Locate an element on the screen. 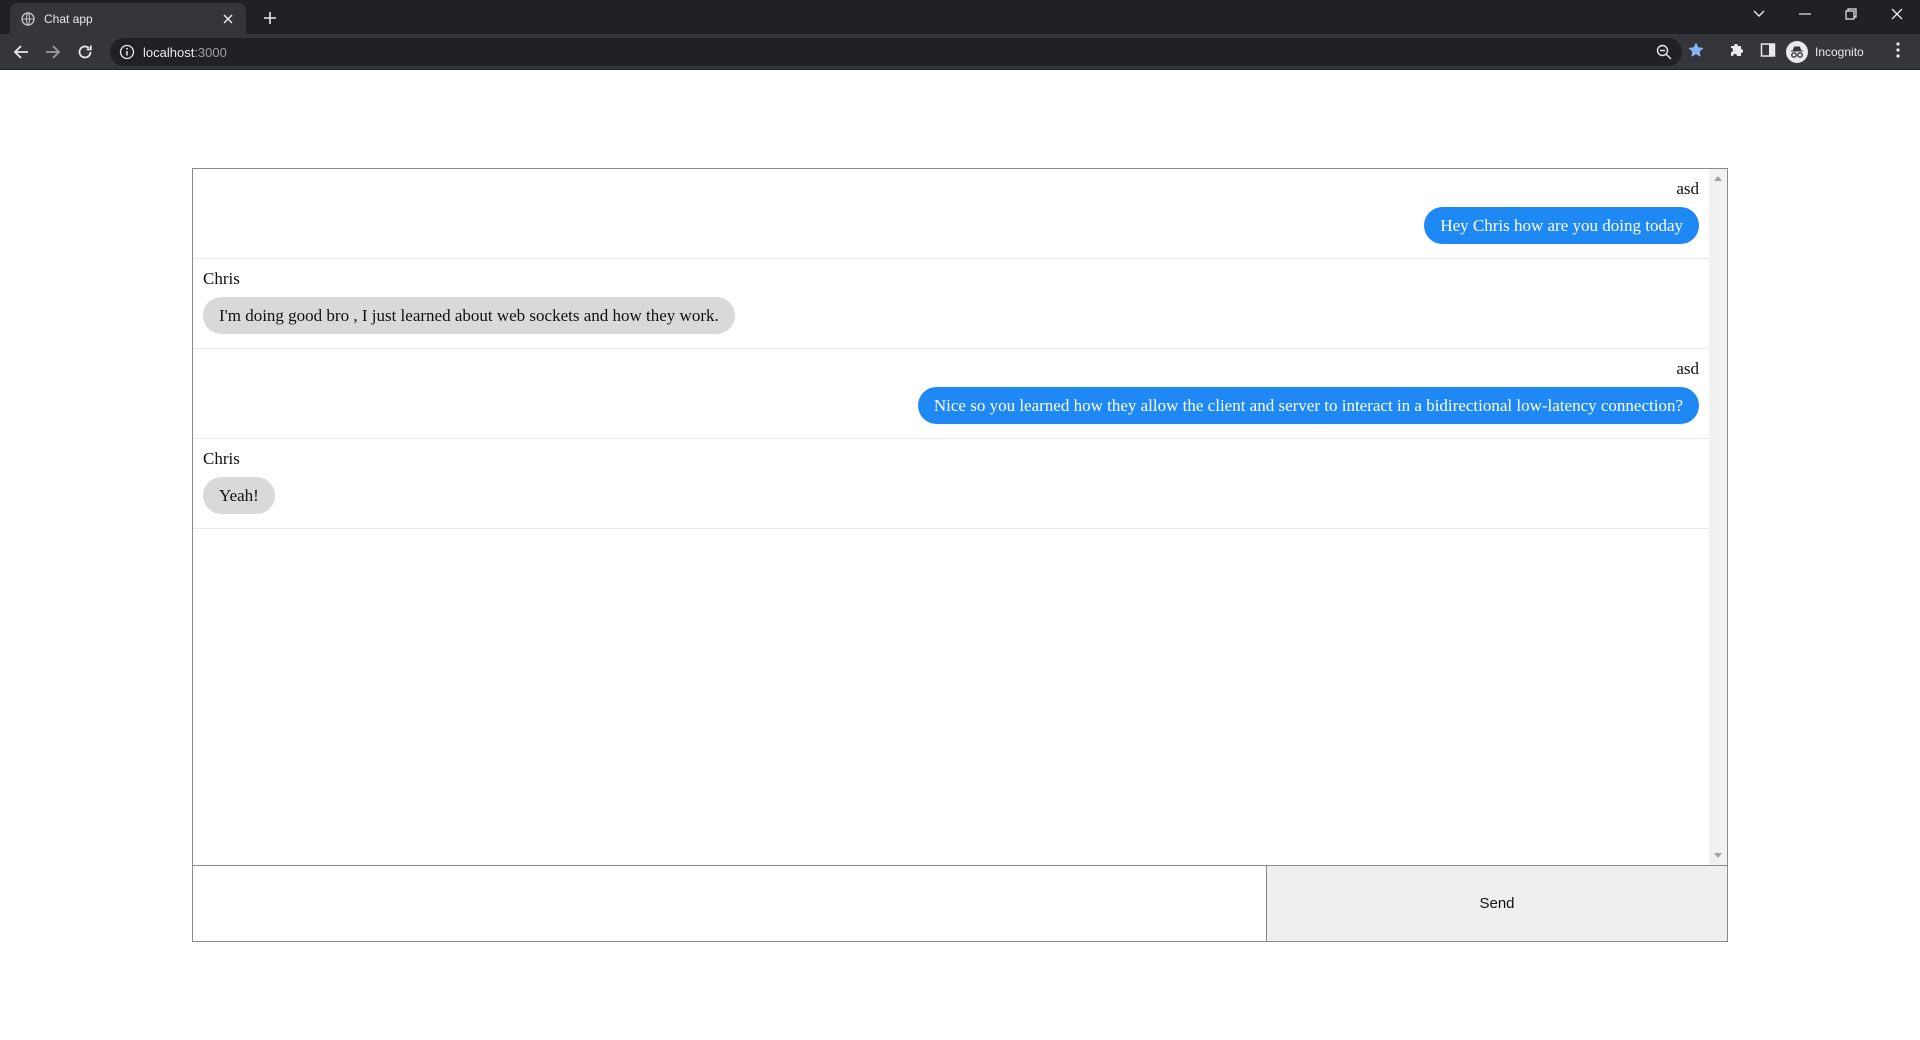  browser-toolbar: localhost:3000 Incognito is located at coordinates (960, 52).